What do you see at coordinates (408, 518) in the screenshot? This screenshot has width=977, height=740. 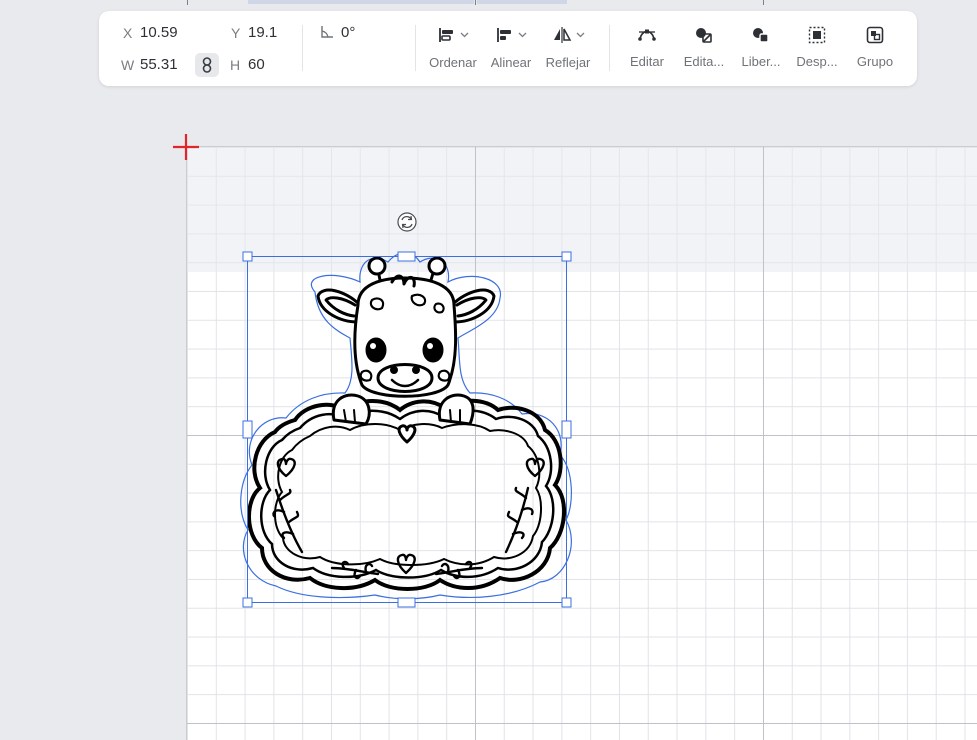 I see `plaque-decorations` at bounding box center [408, 518].